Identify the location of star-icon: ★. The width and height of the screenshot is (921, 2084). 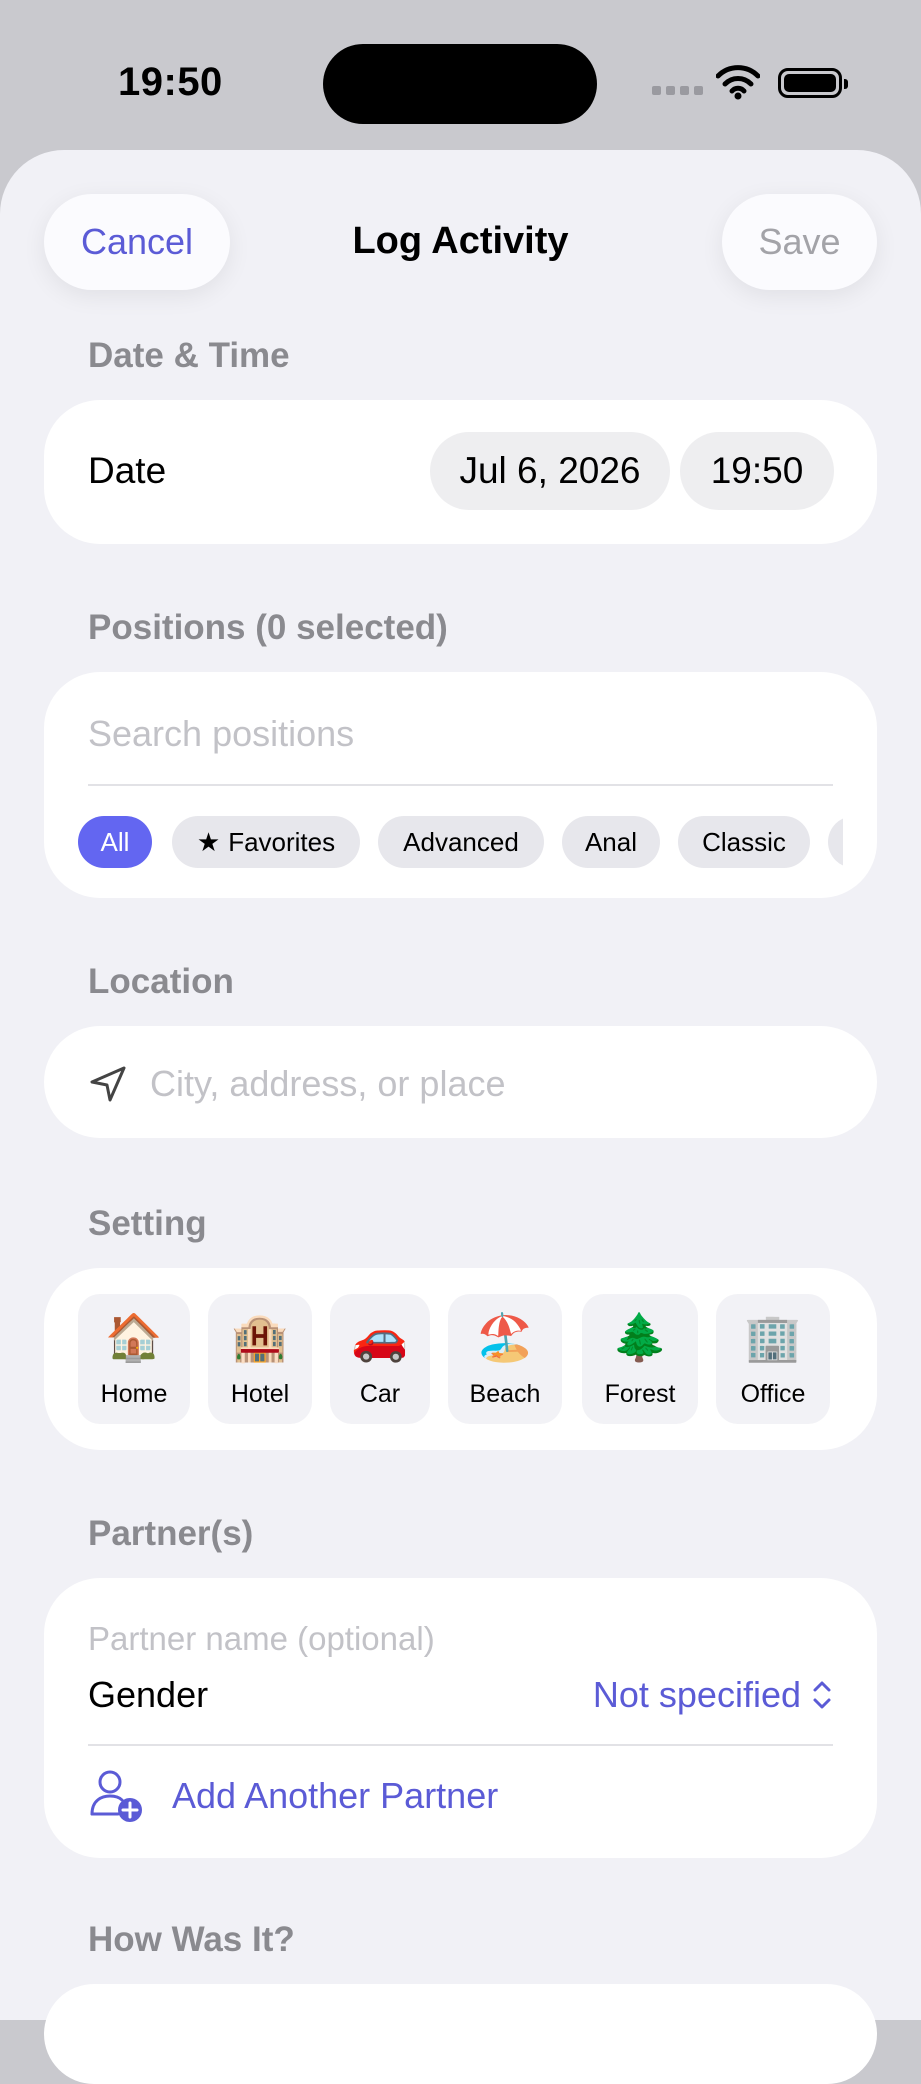
(208, 841).